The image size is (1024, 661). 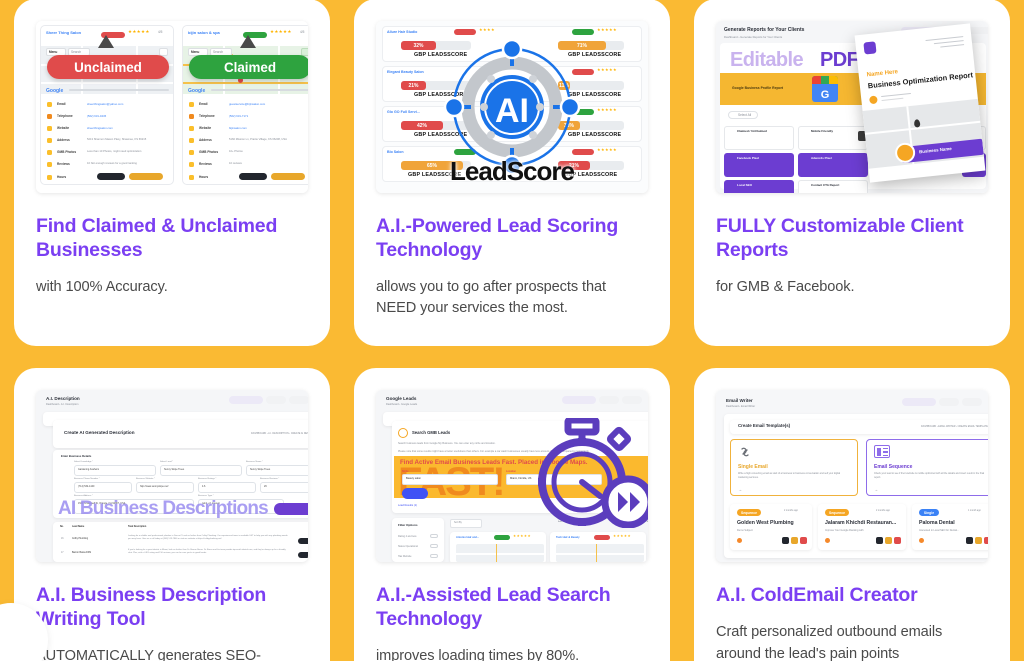 I want to click on pointer-triangle-right, so click(x=248, y=41).